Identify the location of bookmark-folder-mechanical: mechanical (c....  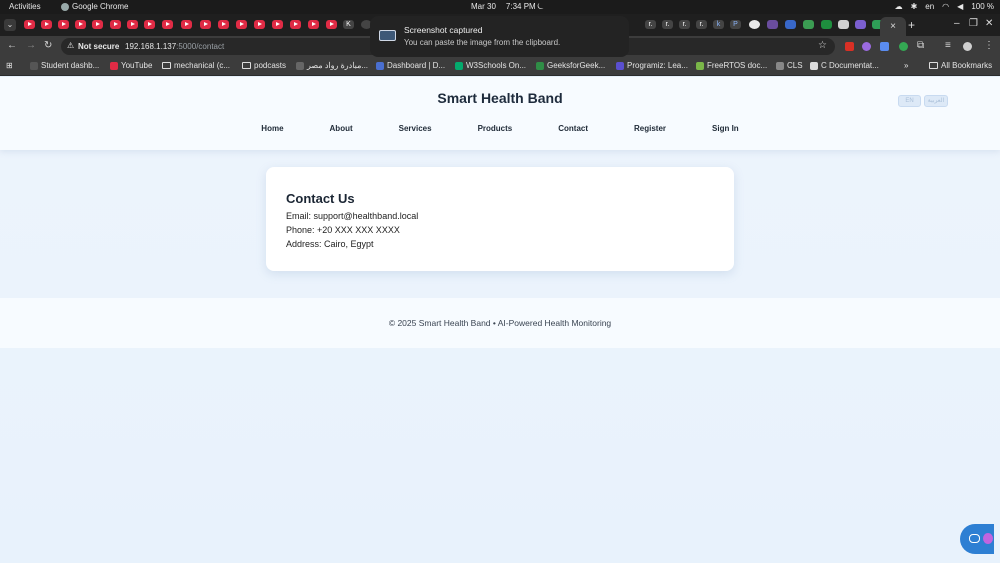
(196, 65).